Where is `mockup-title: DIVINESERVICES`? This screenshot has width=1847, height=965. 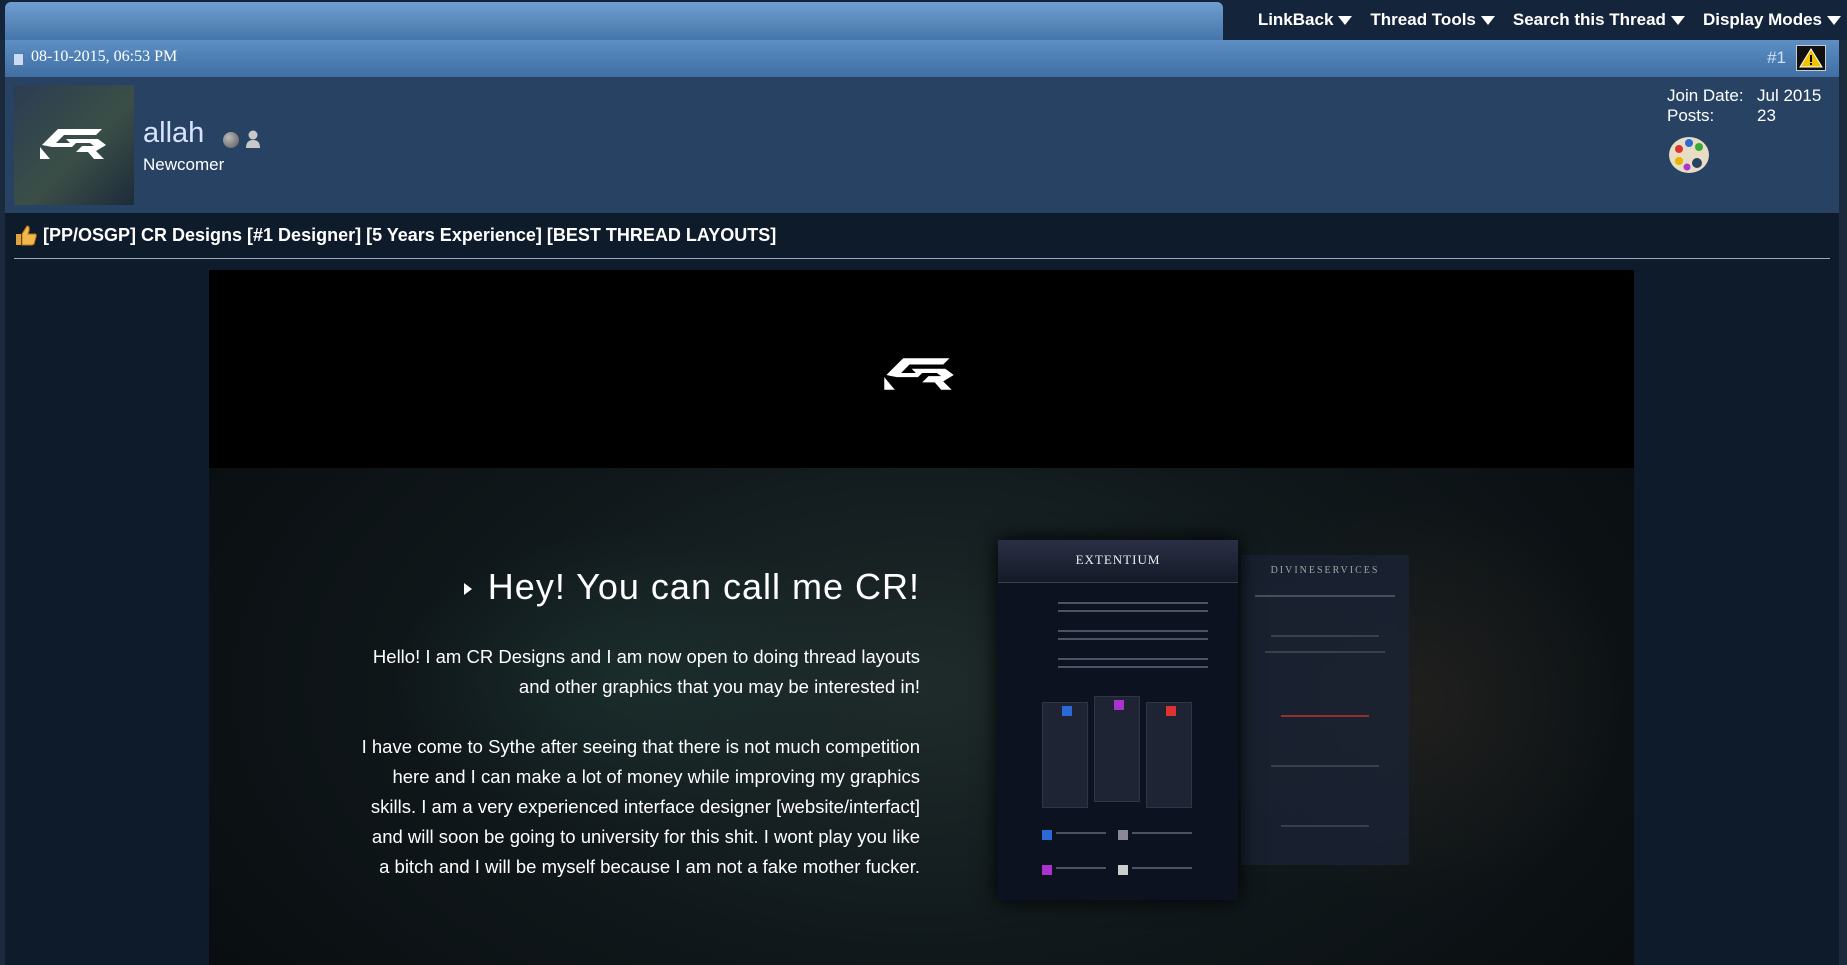
mockup-title: DIVINESERVICES is located at coordinates (1325, 570).